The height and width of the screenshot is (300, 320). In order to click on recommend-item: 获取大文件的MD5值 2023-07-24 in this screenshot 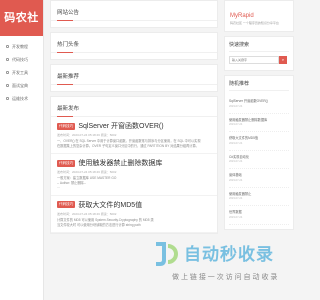, I will do `click(259, 141)`.